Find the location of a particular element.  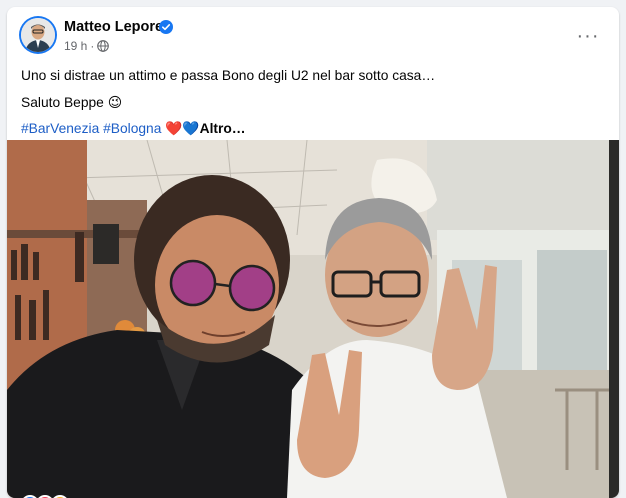

hashtag-barvenezia: #BarVenezia is located at coordinates (60, 128).